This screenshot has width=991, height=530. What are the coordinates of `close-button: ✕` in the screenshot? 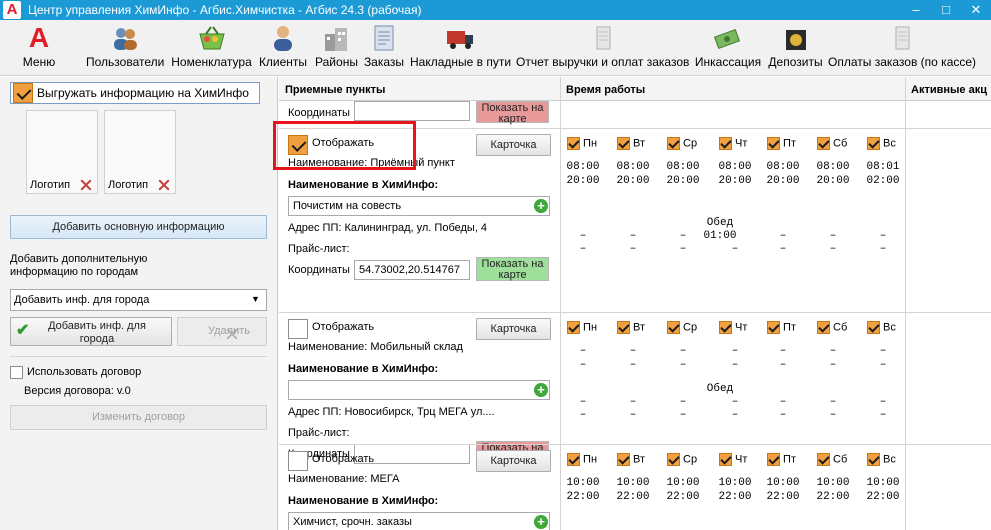 It's located at (976, 10).